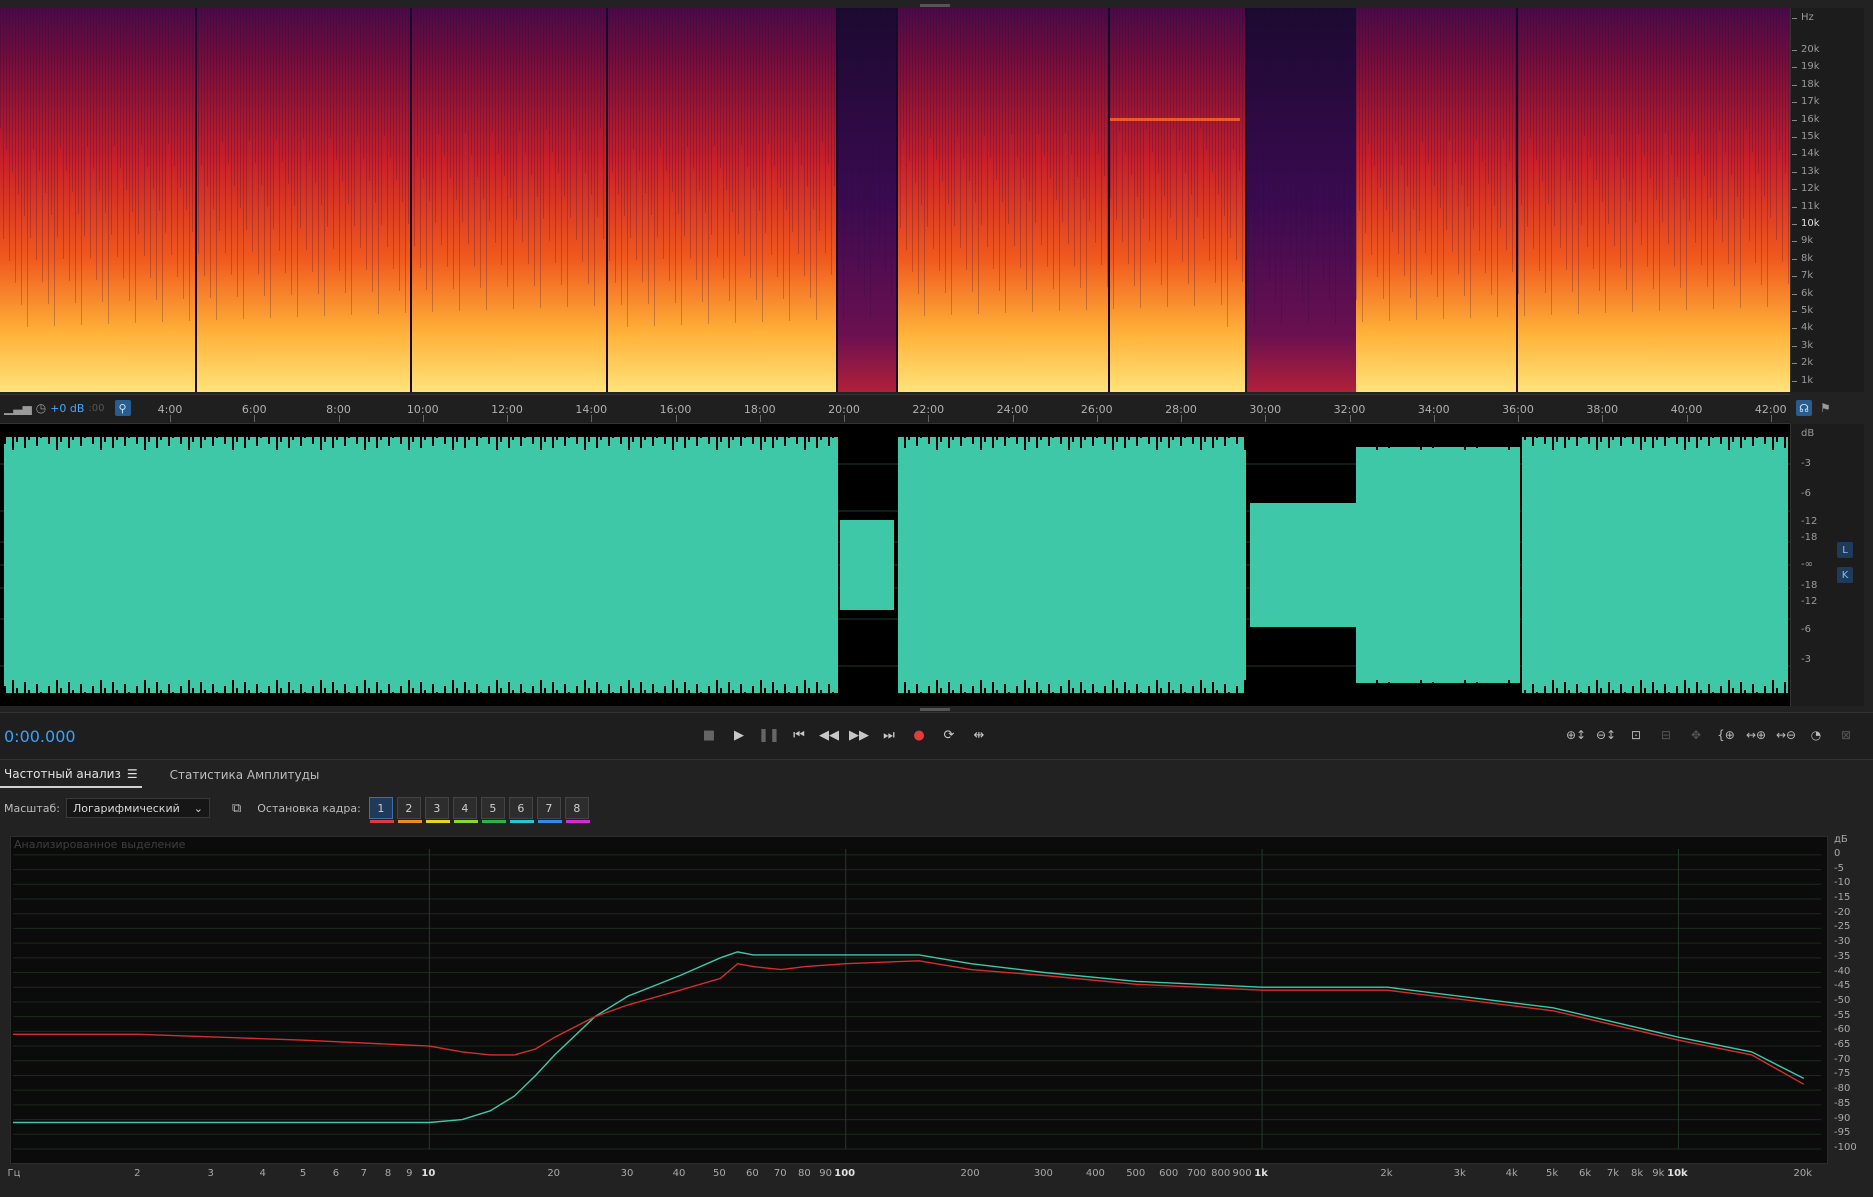 The width and height of the screenshot is (1873, 1197). What do you see at coordinates (1786, 735) in the screenshot?
I see `zoom-out-time-icon: ↔⊖` at bounding box center [1786, 735].